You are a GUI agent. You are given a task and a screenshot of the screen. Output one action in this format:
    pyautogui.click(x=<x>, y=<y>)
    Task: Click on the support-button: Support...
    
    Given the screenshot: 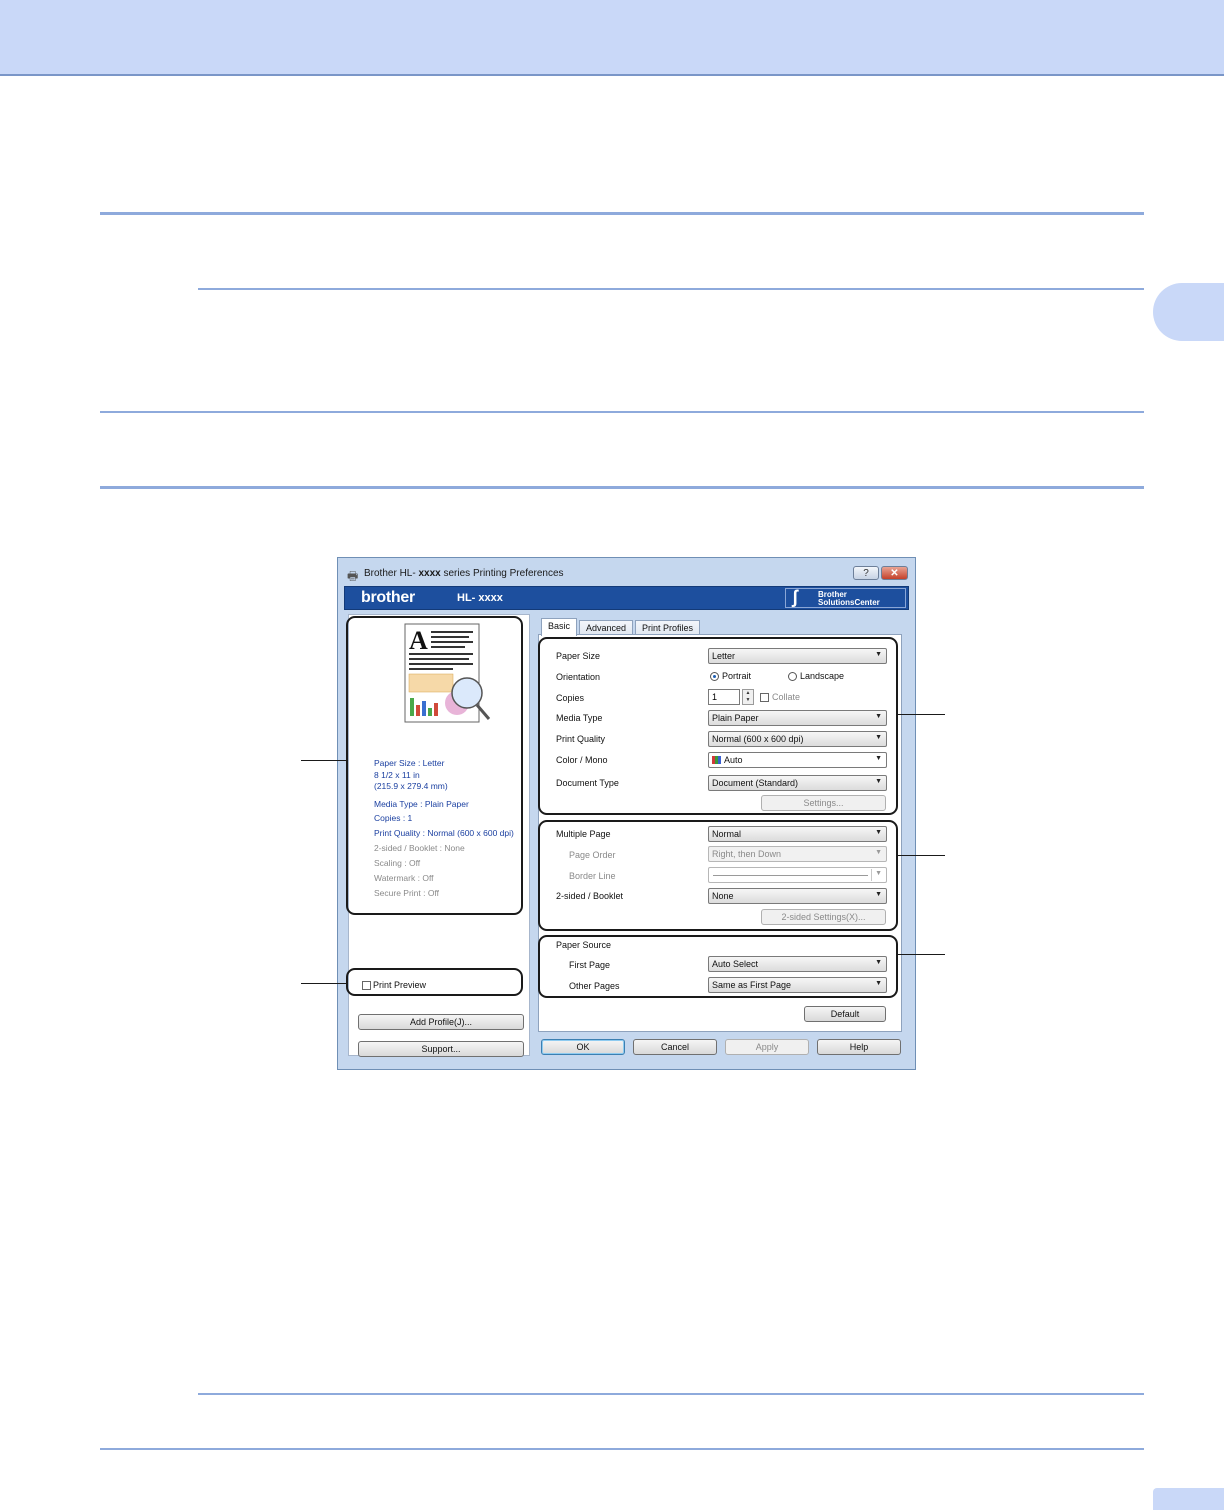 What is the action you would take?
    pyautogui.click(x=441, y=1049)
    